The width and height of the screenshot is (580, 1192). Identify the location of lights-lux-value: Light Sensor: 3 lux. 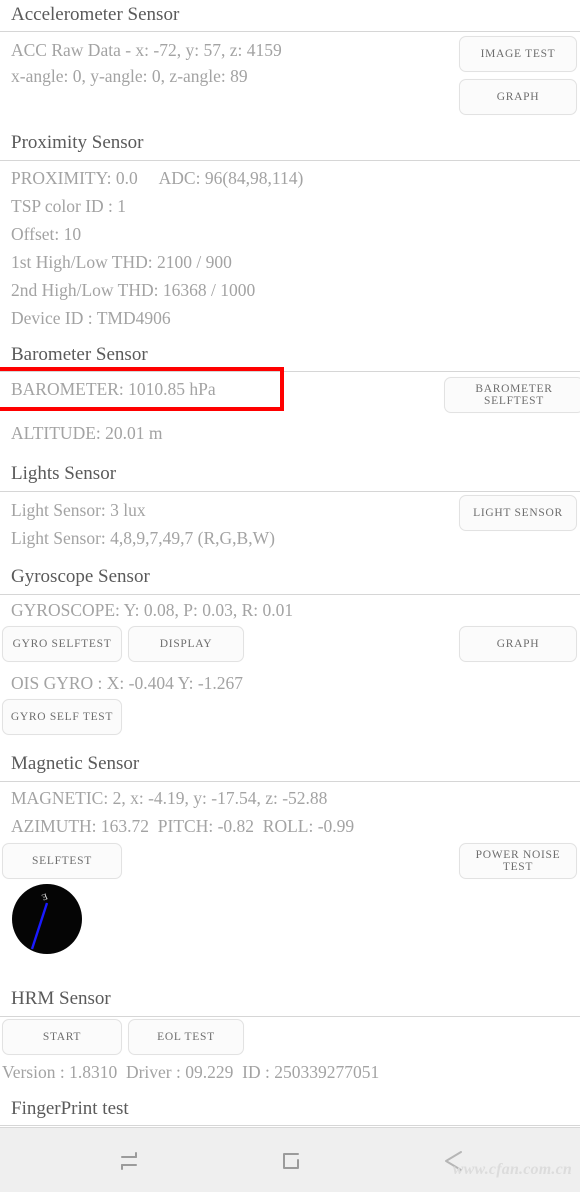
(78, 510).